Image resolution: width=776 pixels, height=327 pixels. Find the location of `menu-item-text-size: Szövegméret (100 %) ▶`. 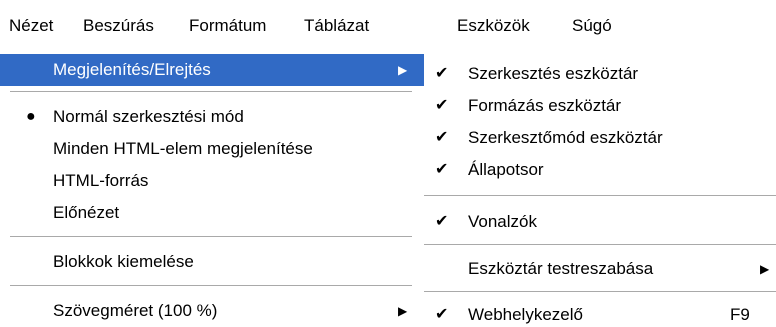

menu-item-text-size: Szövegméret (100 %) ▶ is located at coordinates (212, 311).